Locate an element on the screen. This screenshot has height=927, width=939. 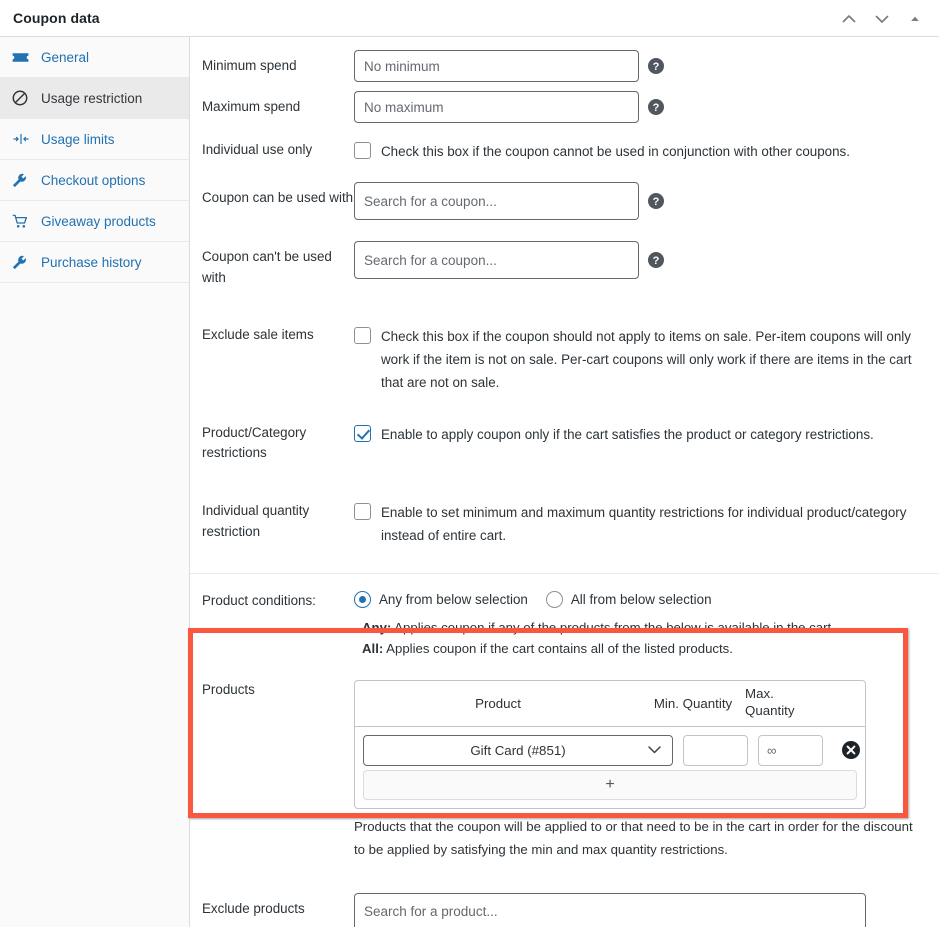
add-product-row-button: + is located at coordinates (610, 784).